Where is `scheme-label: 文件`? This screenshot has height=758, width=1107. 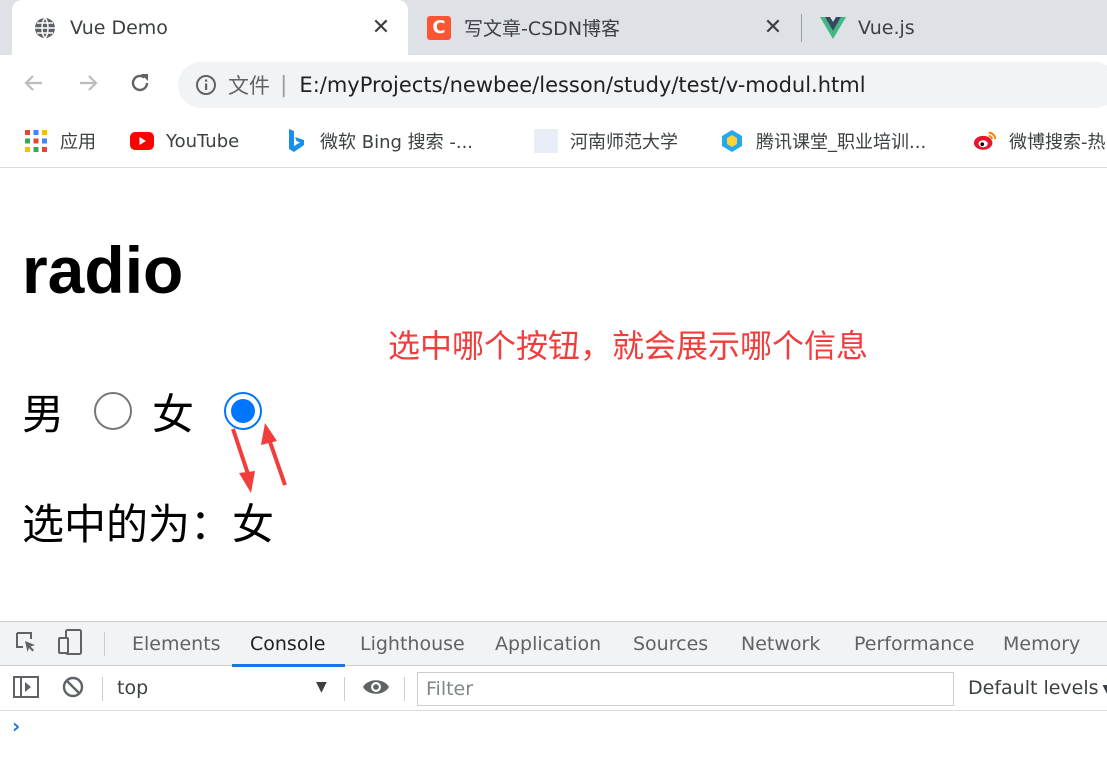 scheme-label: 文件 is located at coordinates (249, 86).